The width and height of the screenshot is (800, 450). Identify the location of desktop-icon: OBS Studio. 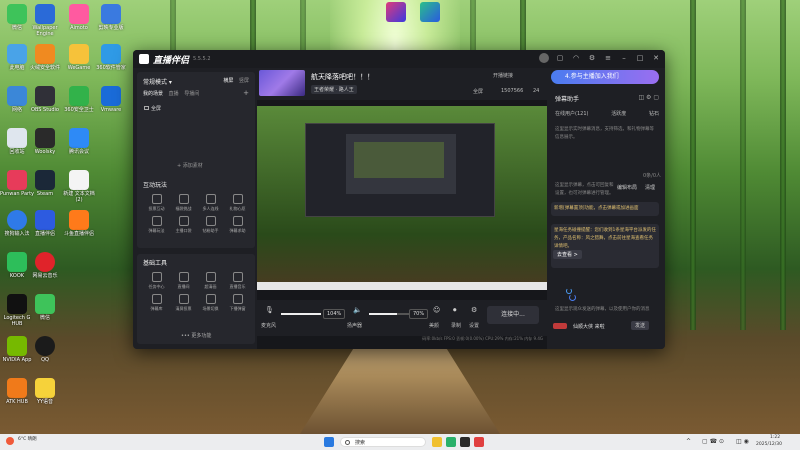
(45, 99).